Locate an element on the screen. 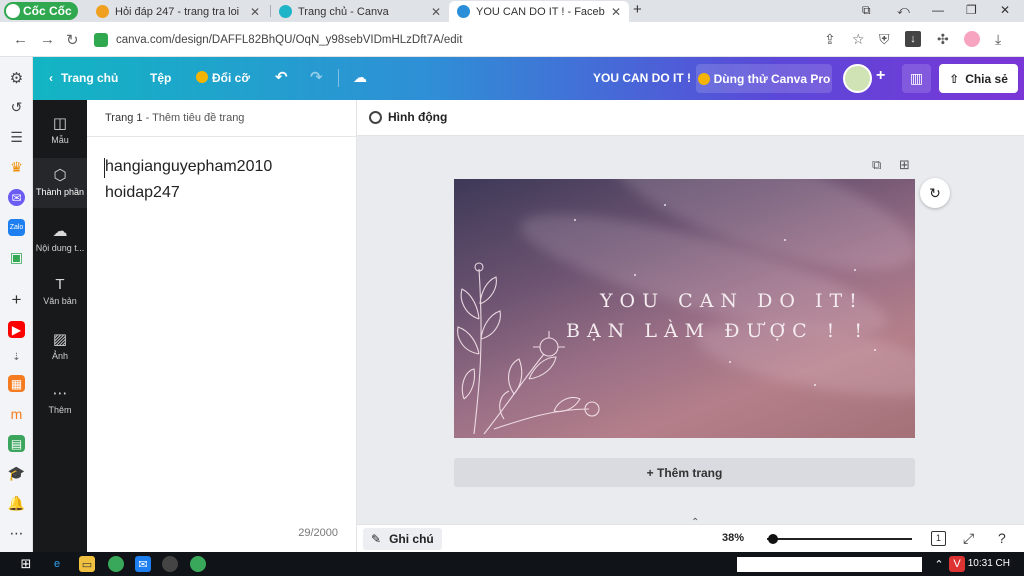 The height and width of the screenshot is (576, 1024). gamepad-icon: ▣ is located at coordinates (16, 257).